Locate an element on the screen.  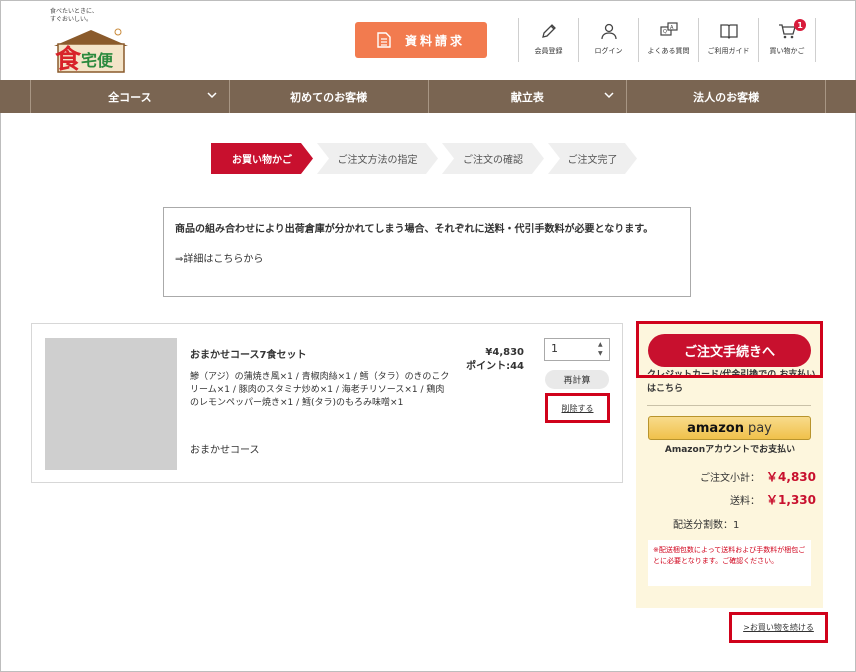
nav-all-courses-label: 全コース is located at coordinates (130, 97).